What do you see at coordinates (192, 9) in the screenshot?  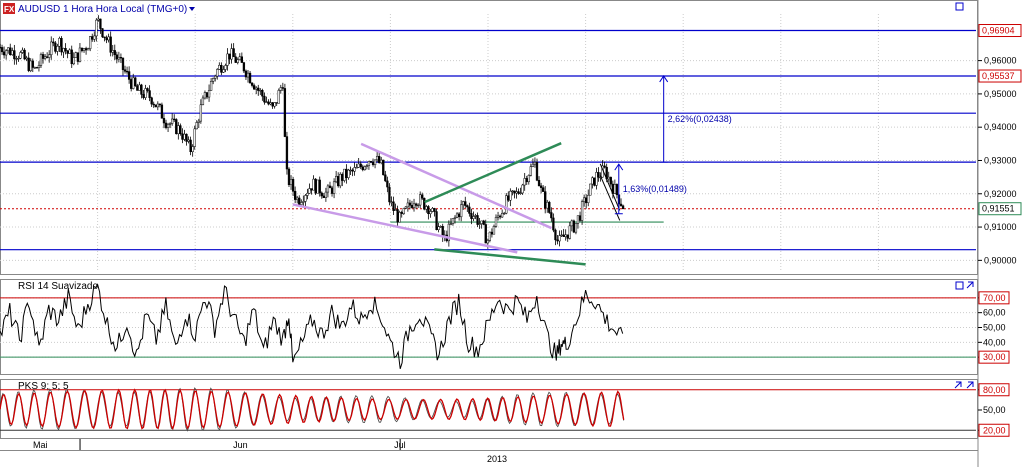 I see `chevron-down-icon` at bounding box center [192, 9].